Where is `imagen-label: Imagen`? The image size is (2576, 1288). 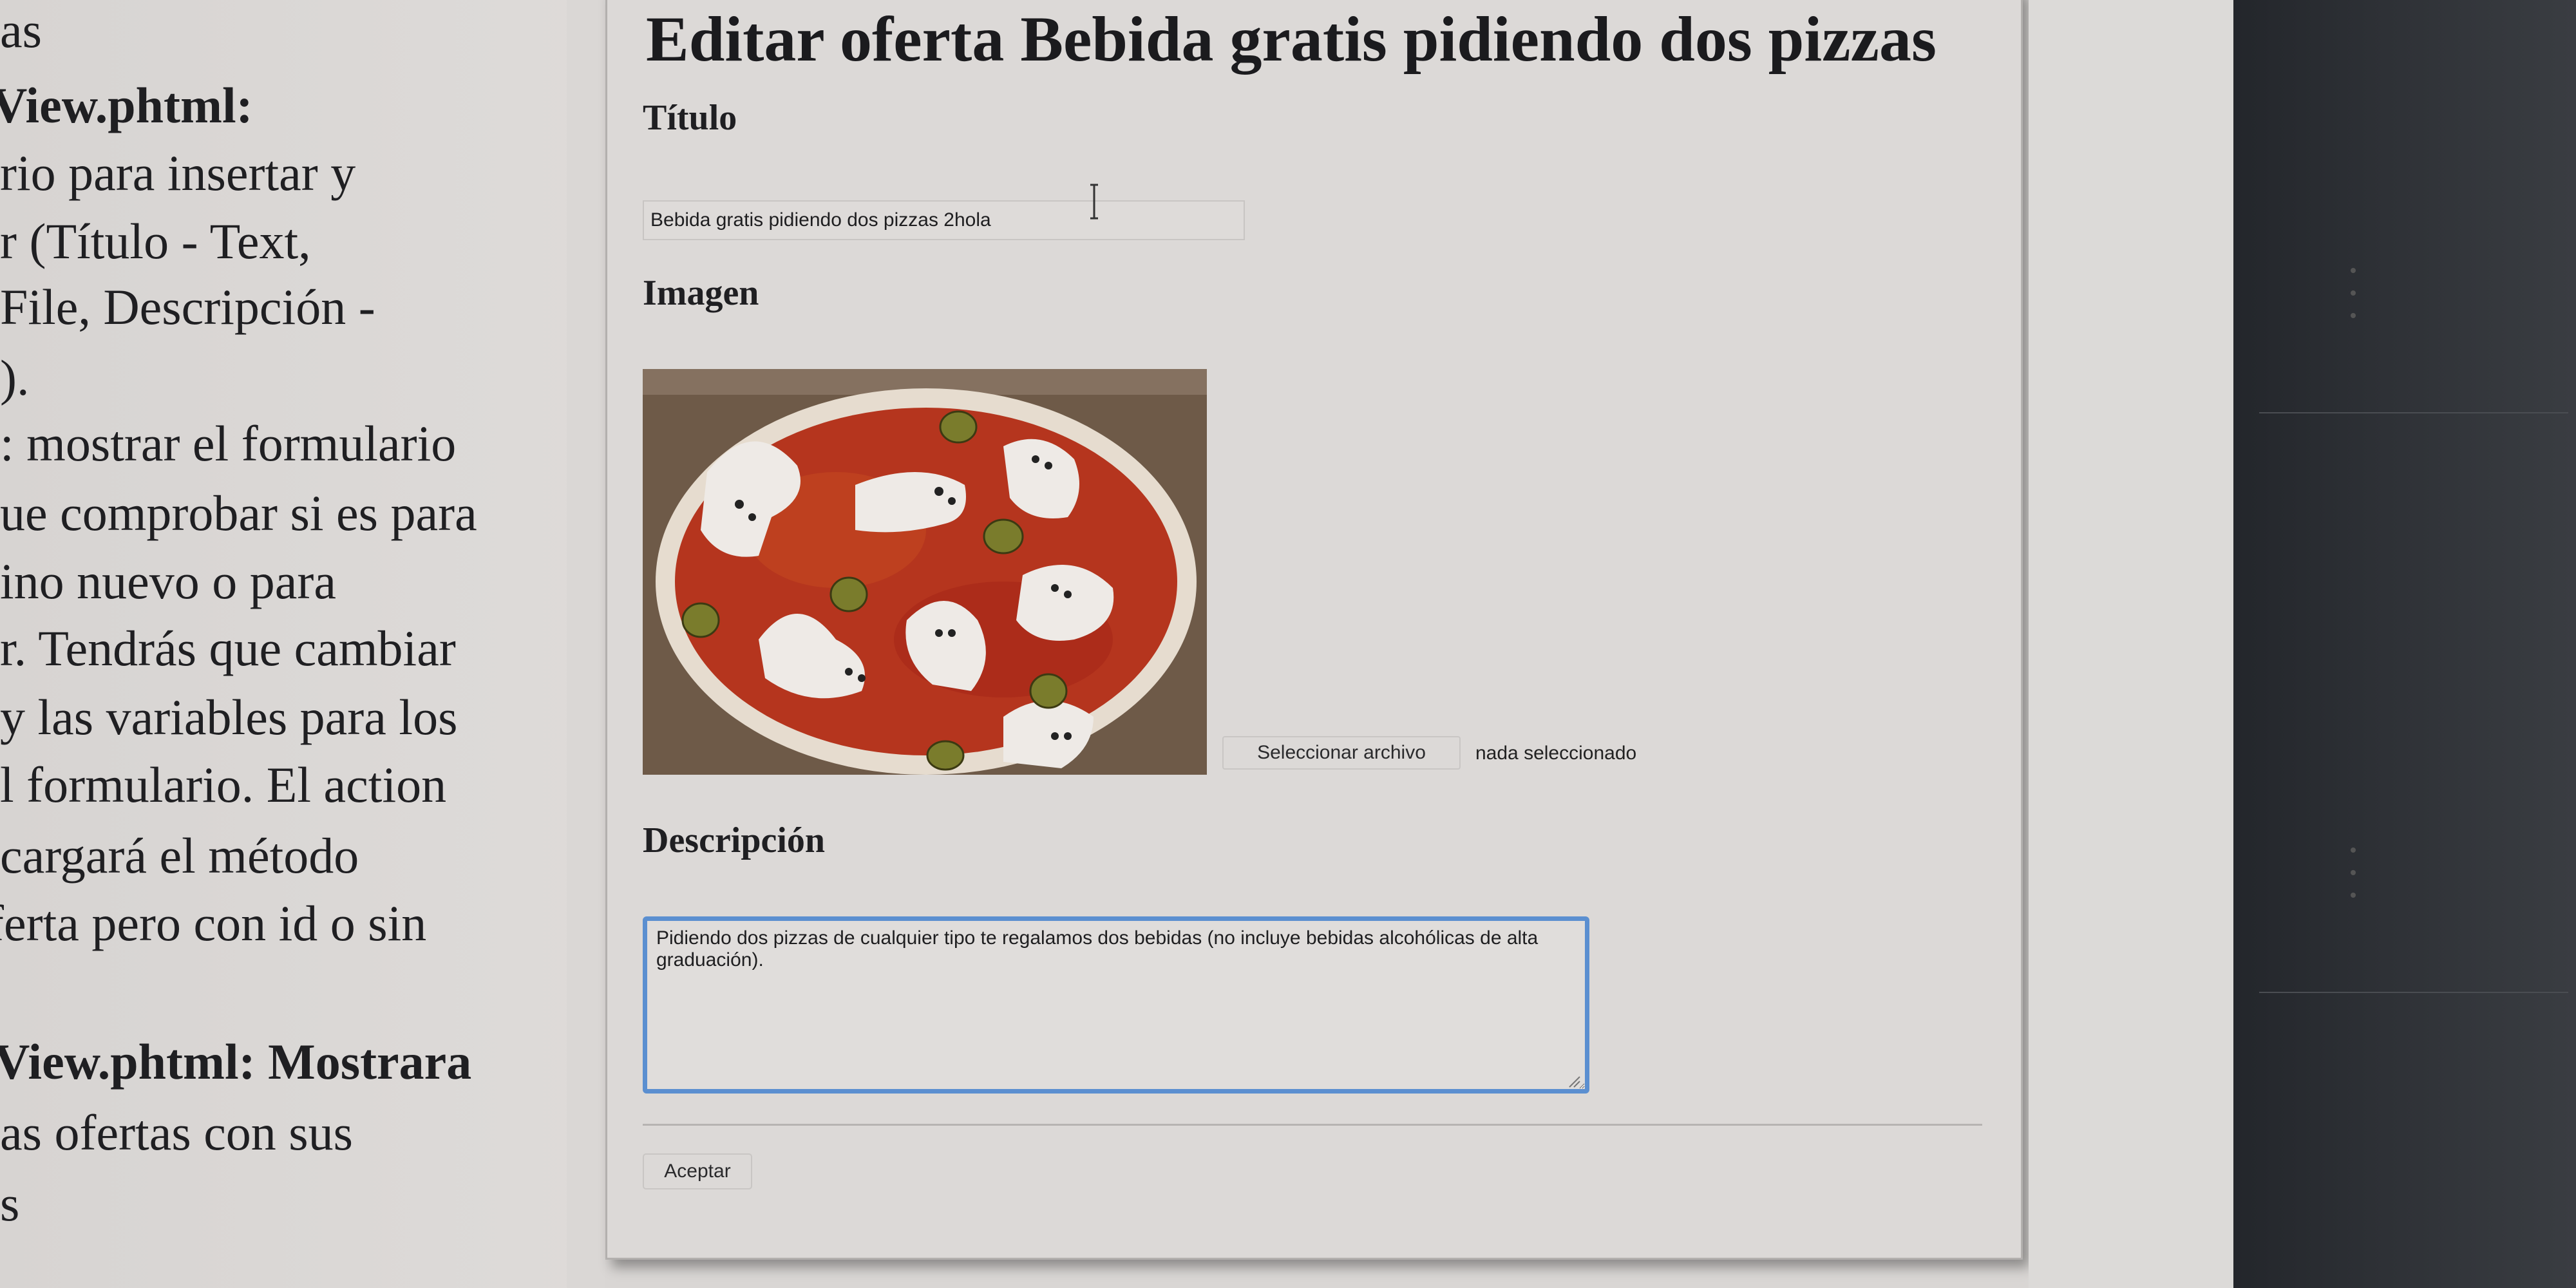 imagen-label: Imagen is located at coordinates (701, 293).